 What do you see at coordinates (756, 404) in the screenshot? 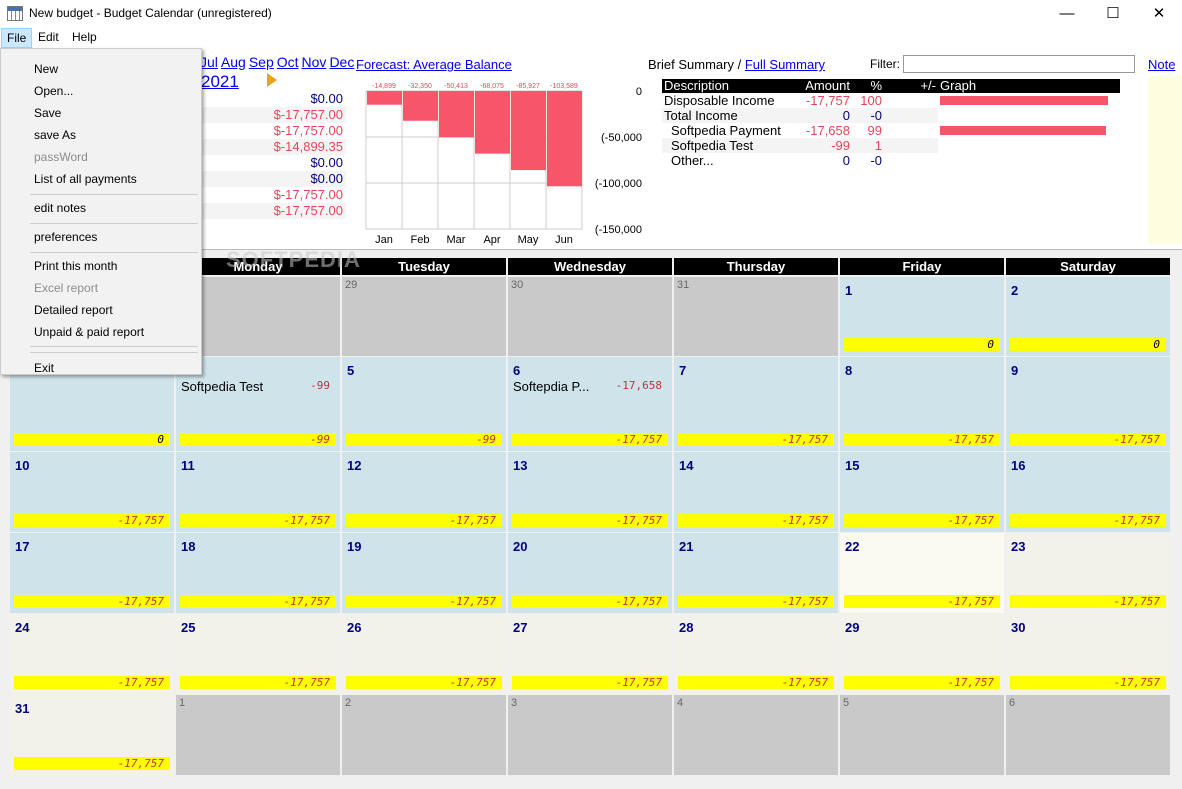
I see `calendar-day-cell: 7 -17,757` at bounding box center [756, 404].